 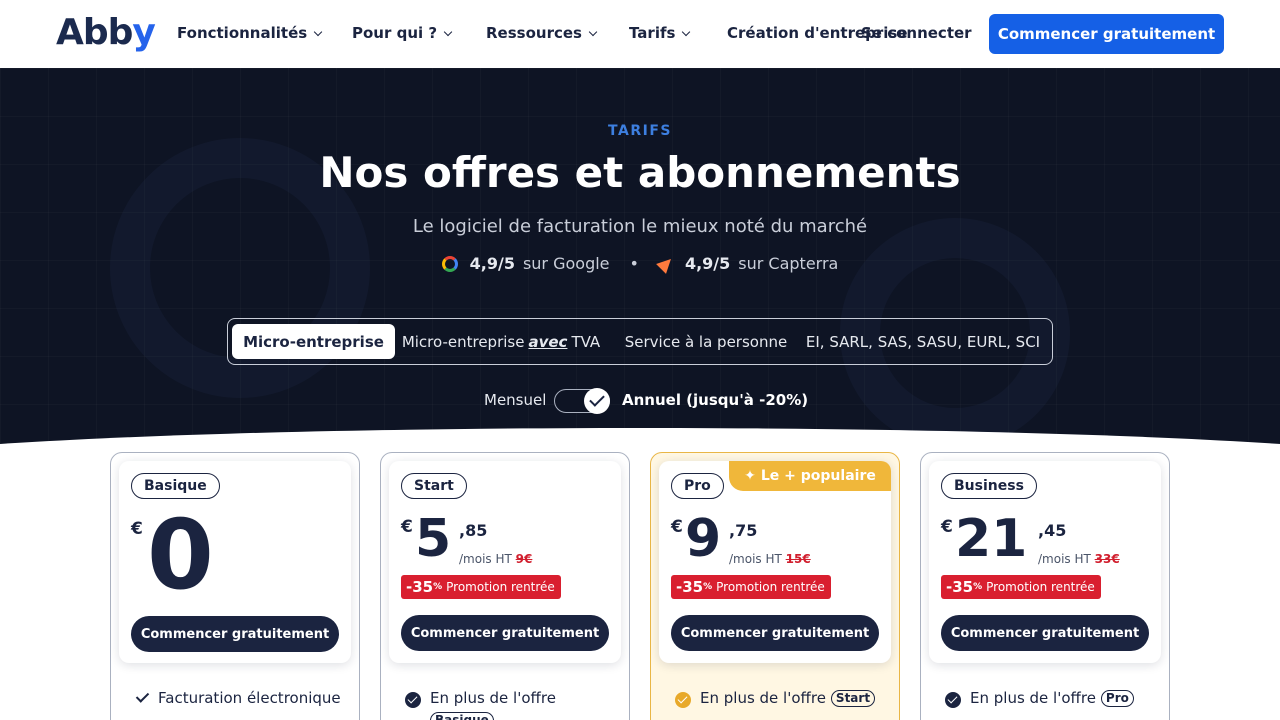 I want to click on feature-item: En plus de l'offre Start, so click(x=775, y=698).